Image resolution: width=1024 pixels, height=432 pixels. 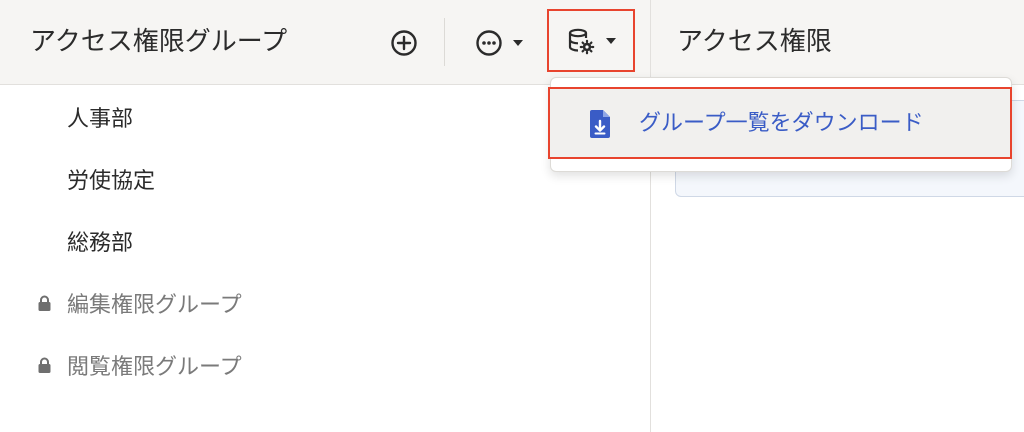 What do you see at coordinates (154, 367) in the screenshot?
I see `group-item-label: 閲覧権限グループ` at bounding box center [154, 367].